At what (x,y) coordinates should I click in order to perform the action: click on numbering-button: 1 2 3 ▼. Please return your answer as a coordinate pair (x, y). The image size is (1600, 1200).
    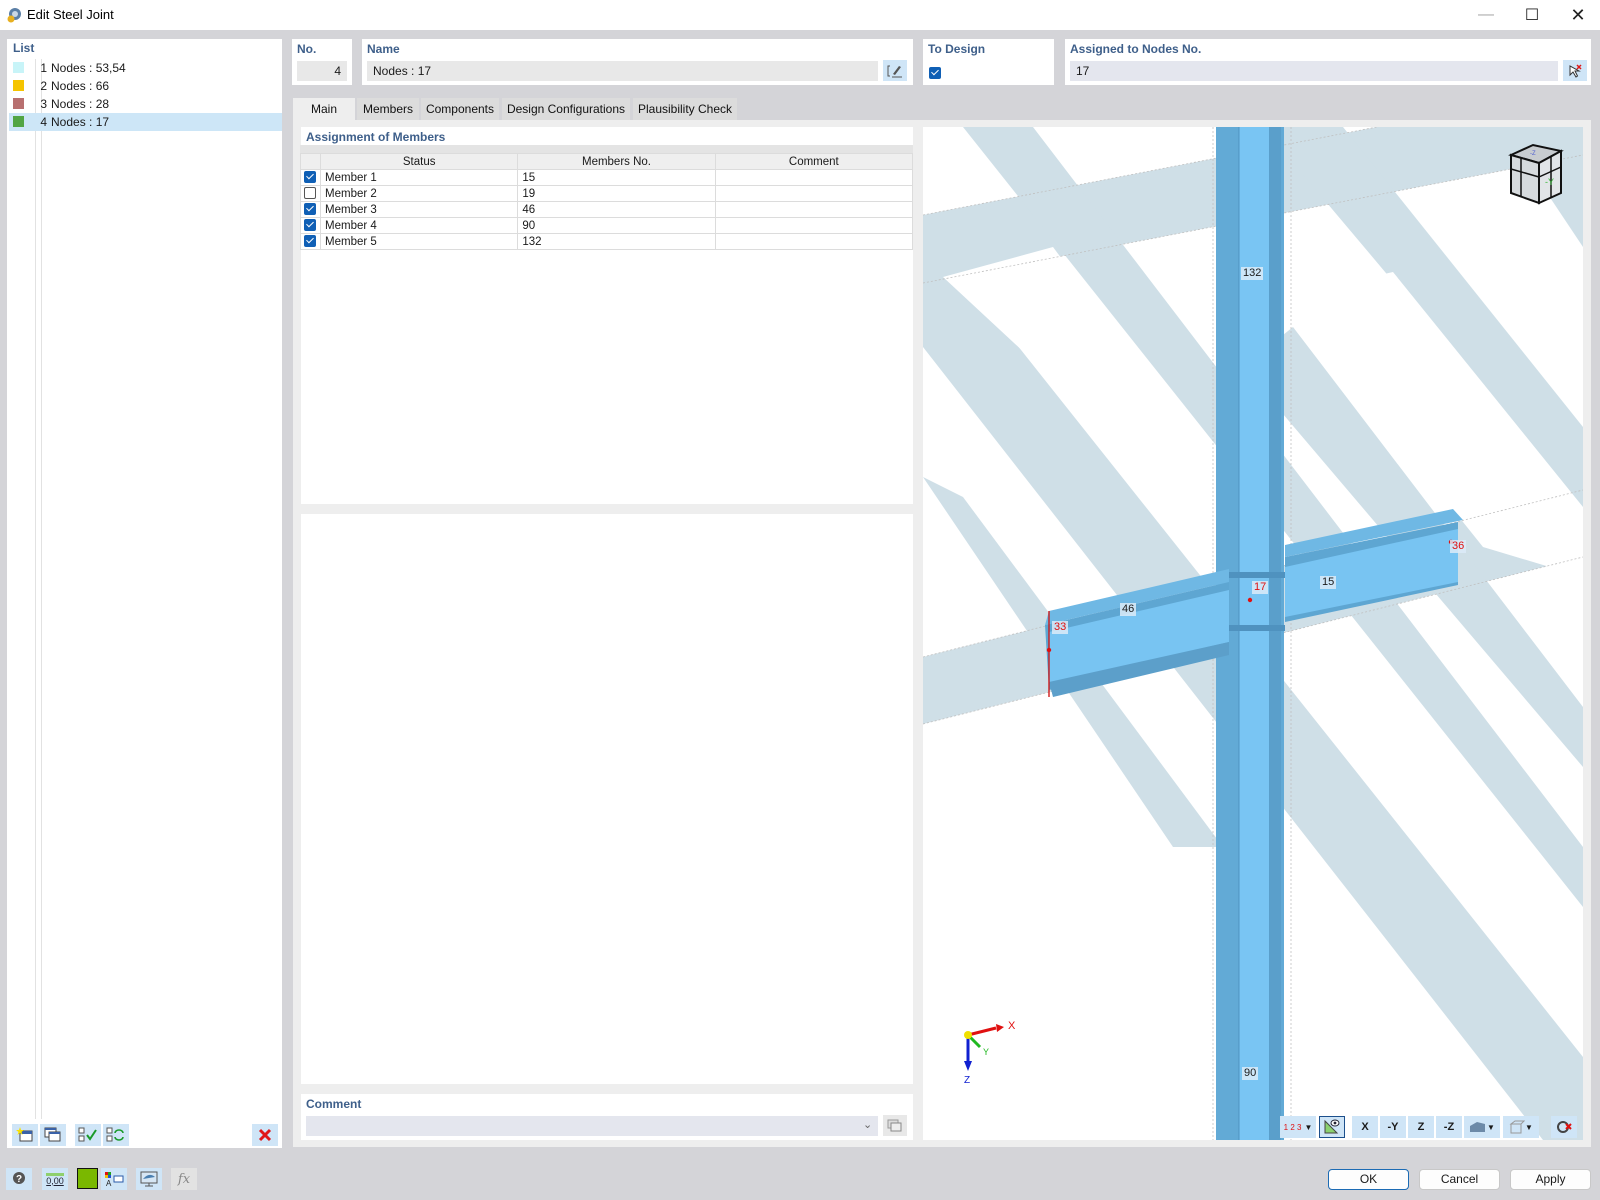
    Looking at the image, I should click on (1298, 1127).